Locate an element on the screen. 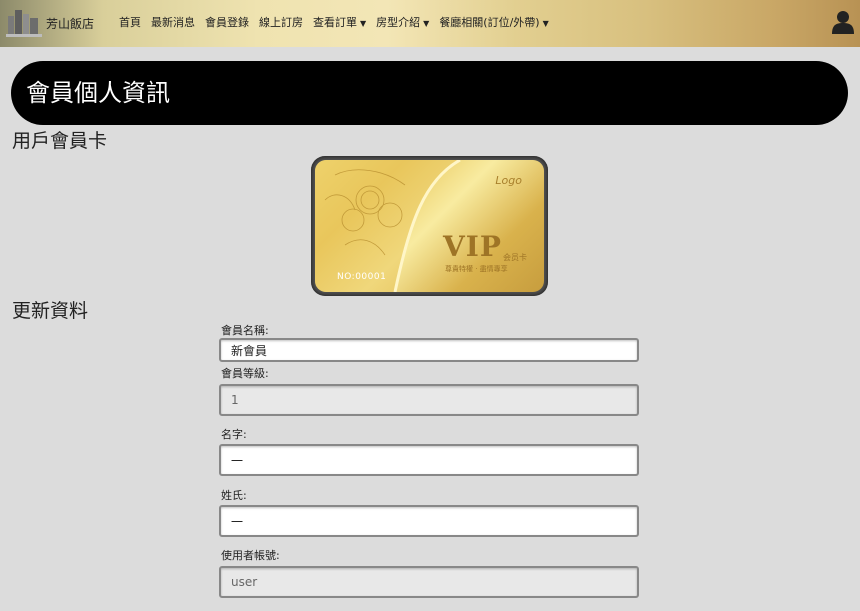 The image size is (860, 611). nav-online-booking: 線上訂房 is located at coordinates (281, 22).